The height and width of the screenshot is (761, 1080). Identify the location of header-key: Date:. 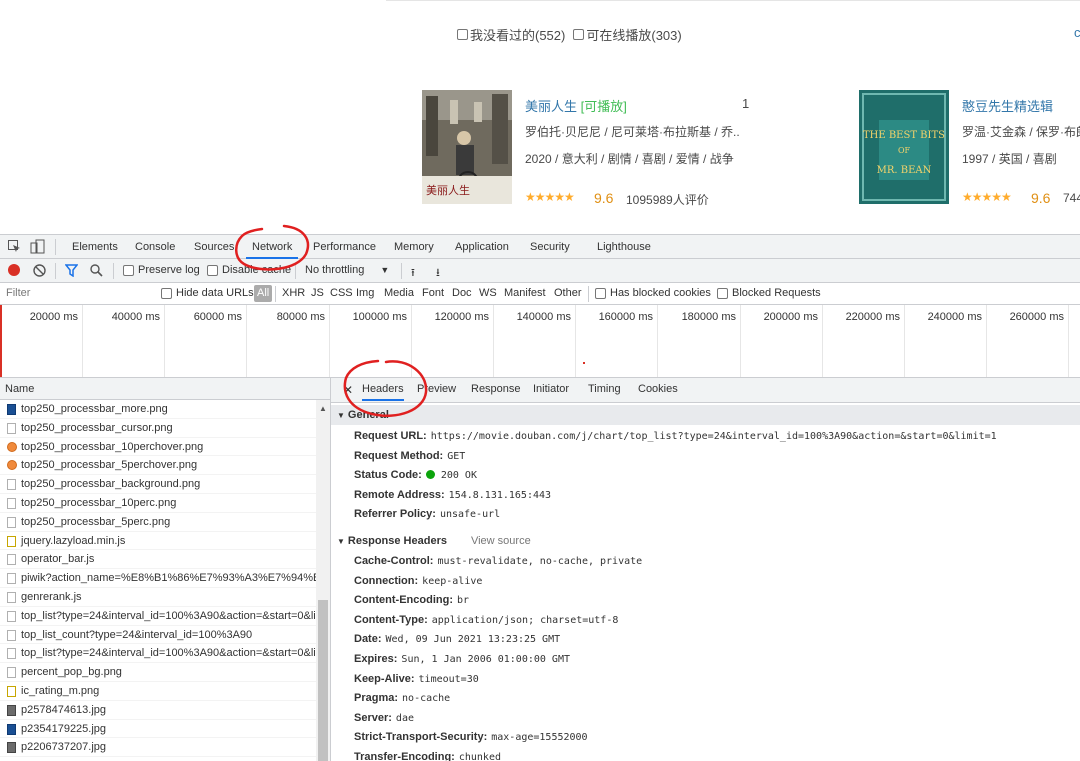
(368, 639).